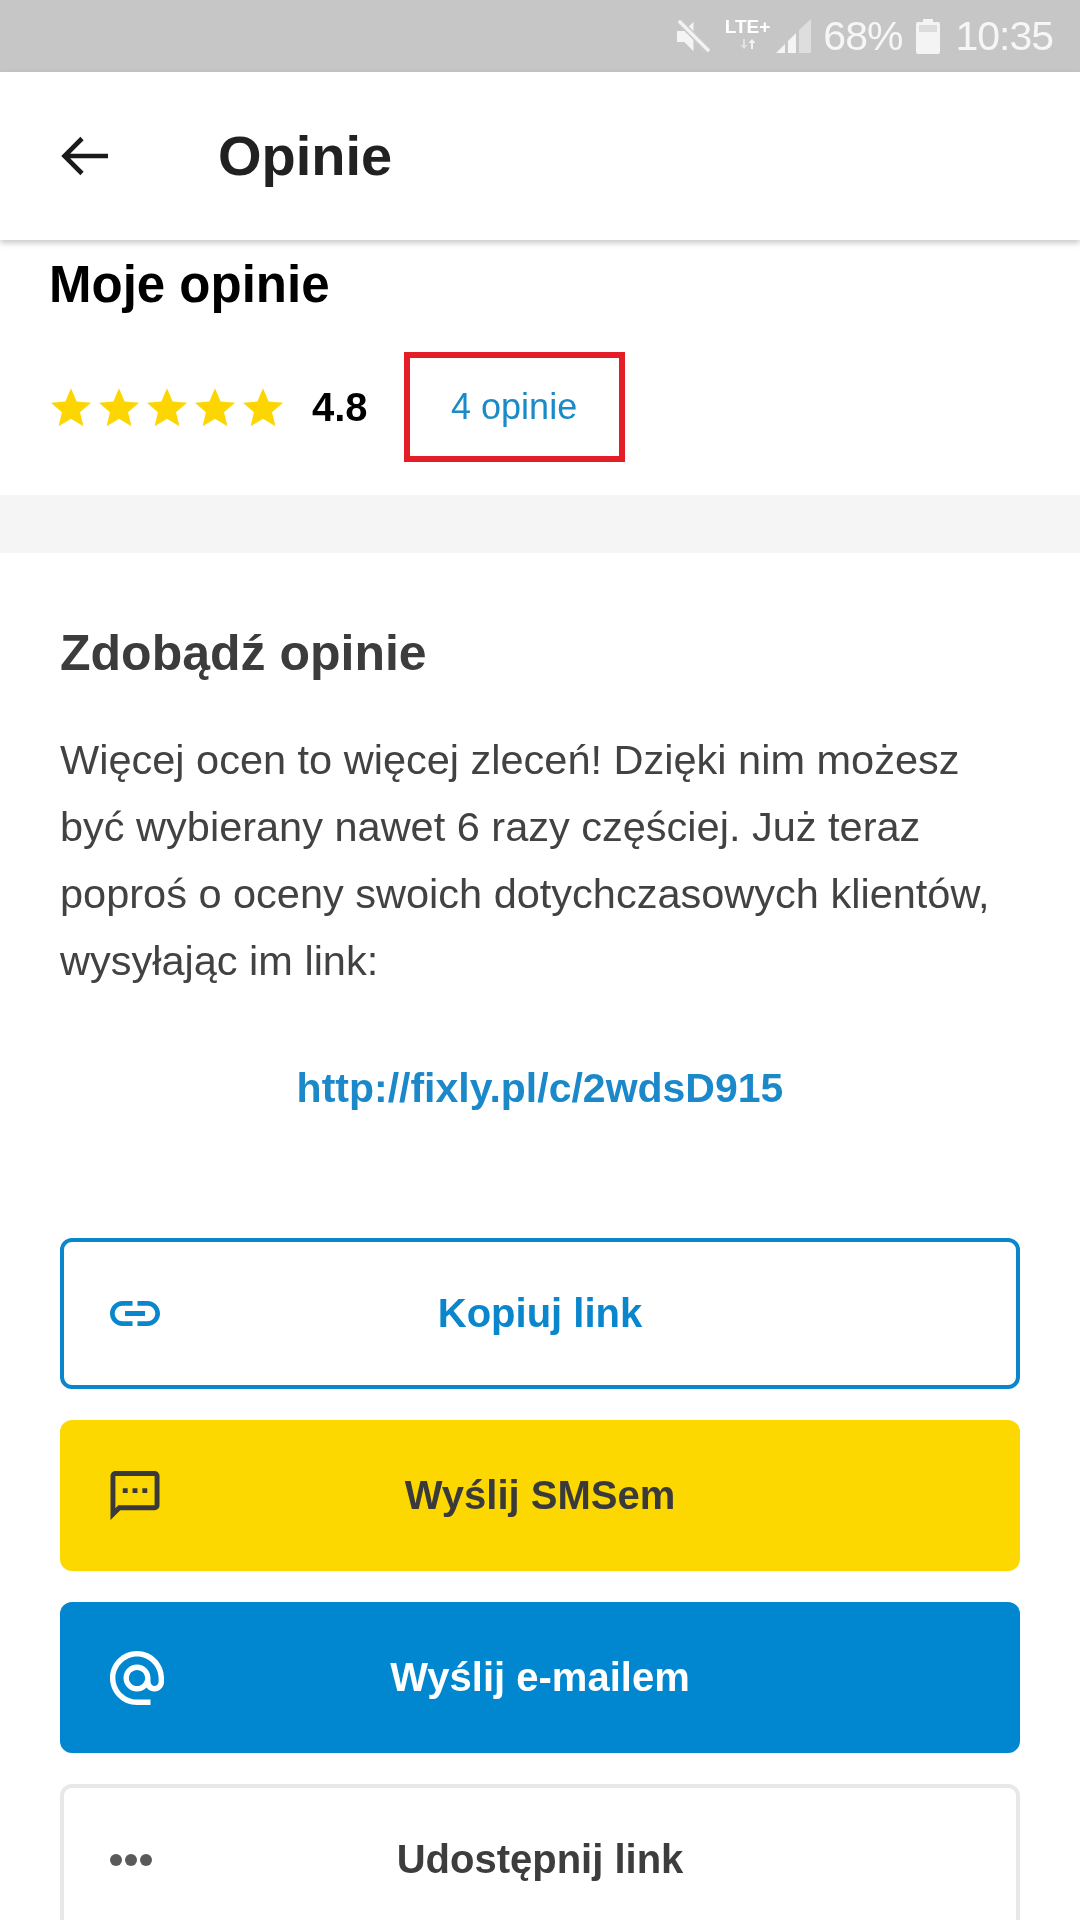  What do you see at coordinates (135, 1495) in the screenshot?
I see `chat-bubble-icon` at bounding box center [135, 1495].